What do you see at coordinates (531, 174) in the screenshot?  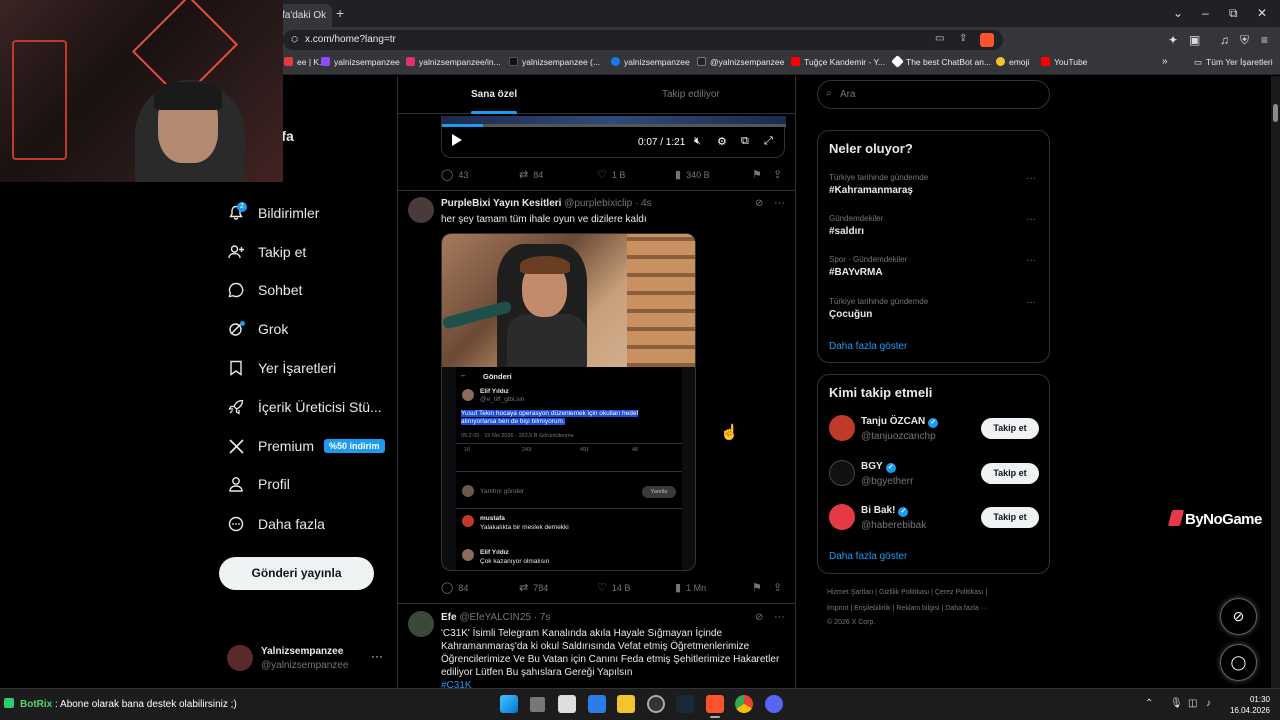 I see `repost-button: ⇄ 84` at bounding box center [531, 174].